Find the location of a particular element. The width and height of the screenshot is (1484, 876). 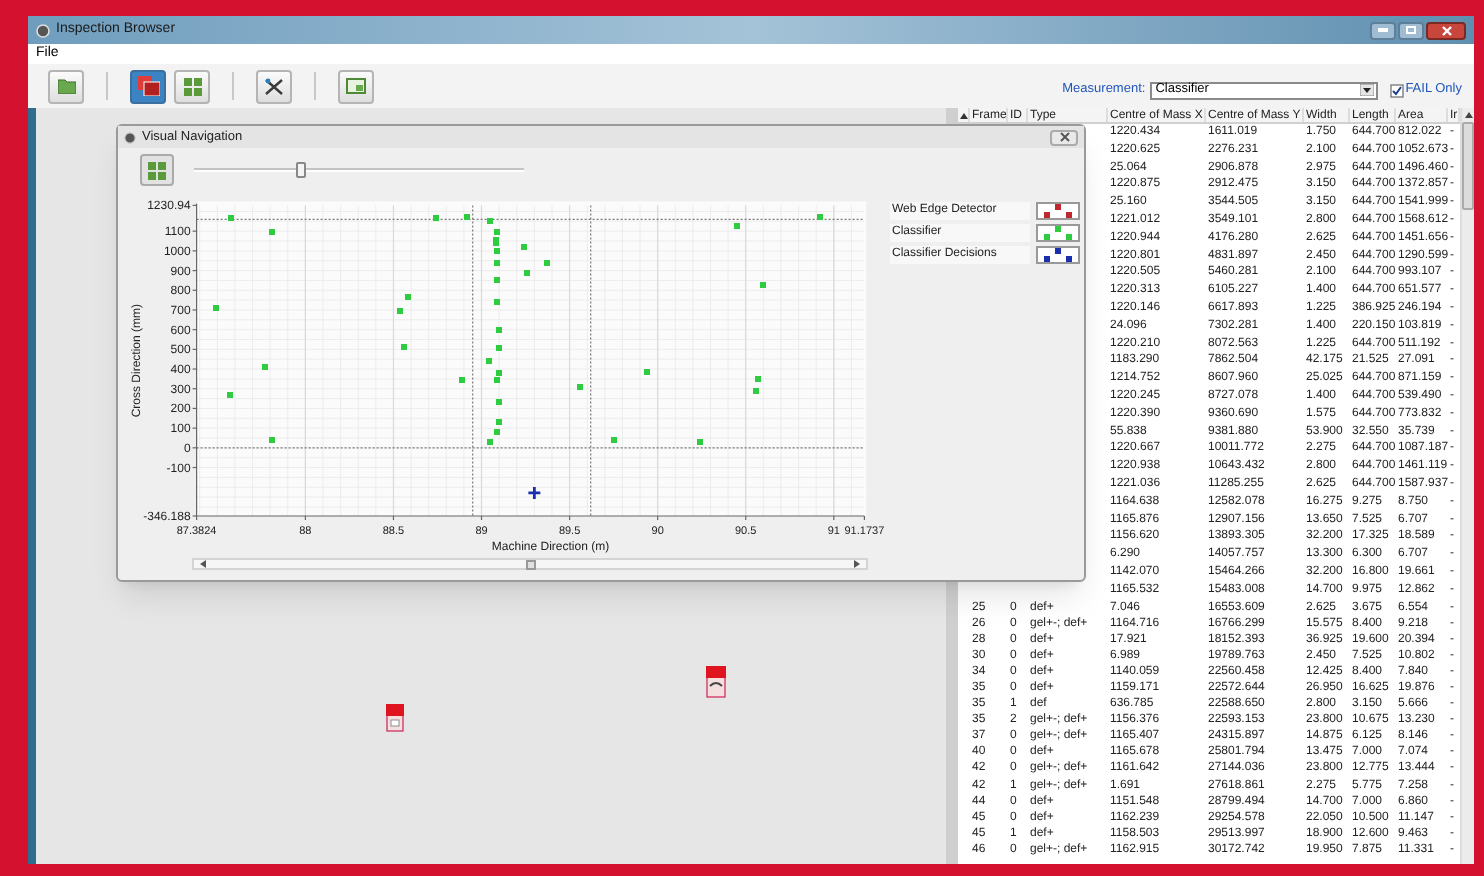

scrollbar is located at coordinates (1467, 486).